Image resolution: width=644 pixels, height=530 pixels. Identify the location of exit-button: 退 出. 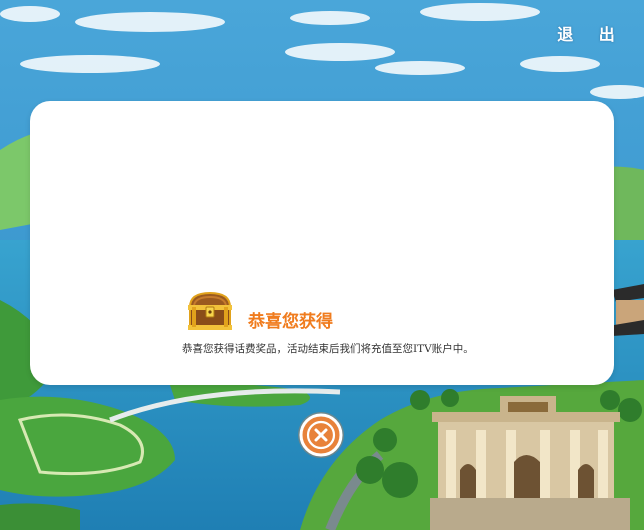
(586, 33).